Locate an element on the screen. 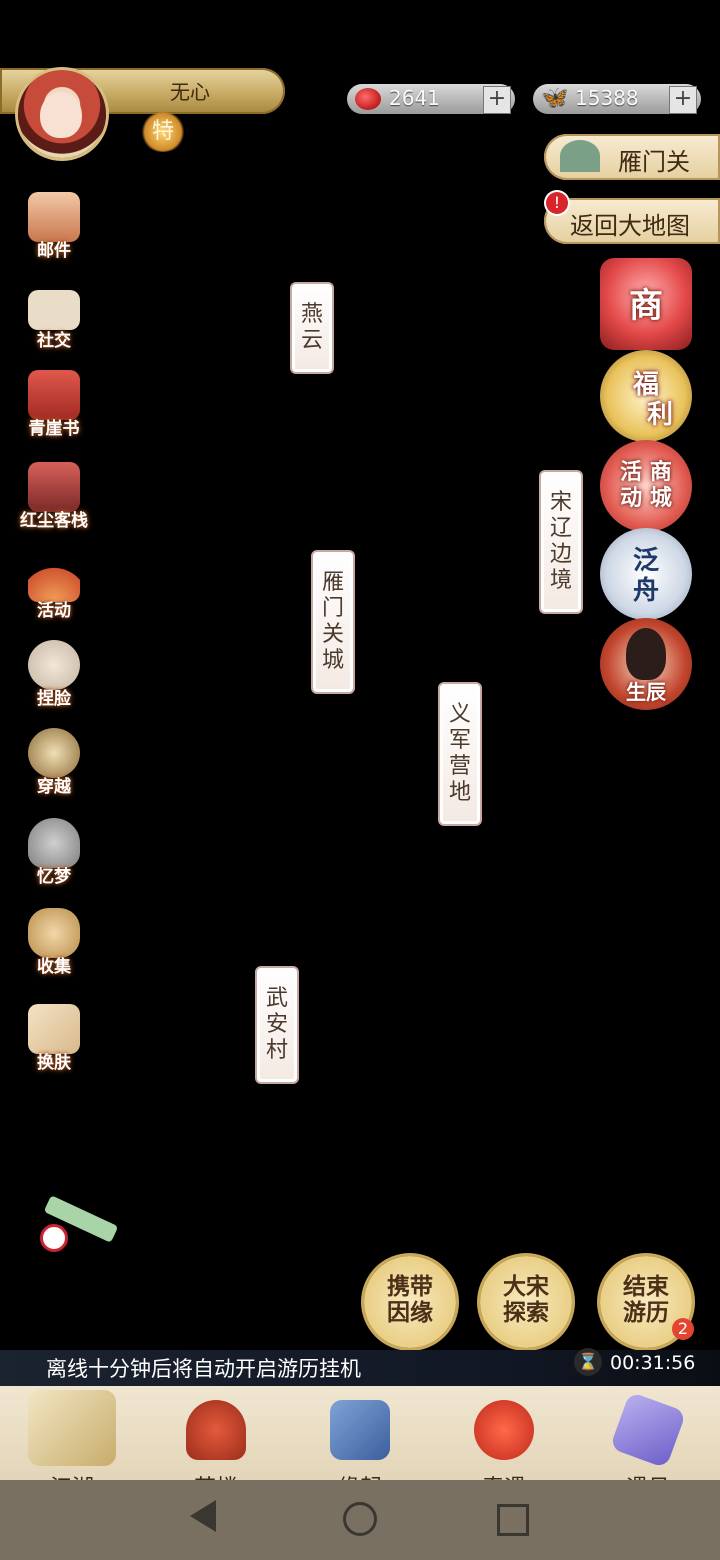  map-location-yanmenguan-city: 雁门关城 is located at coordinates (333, 622).